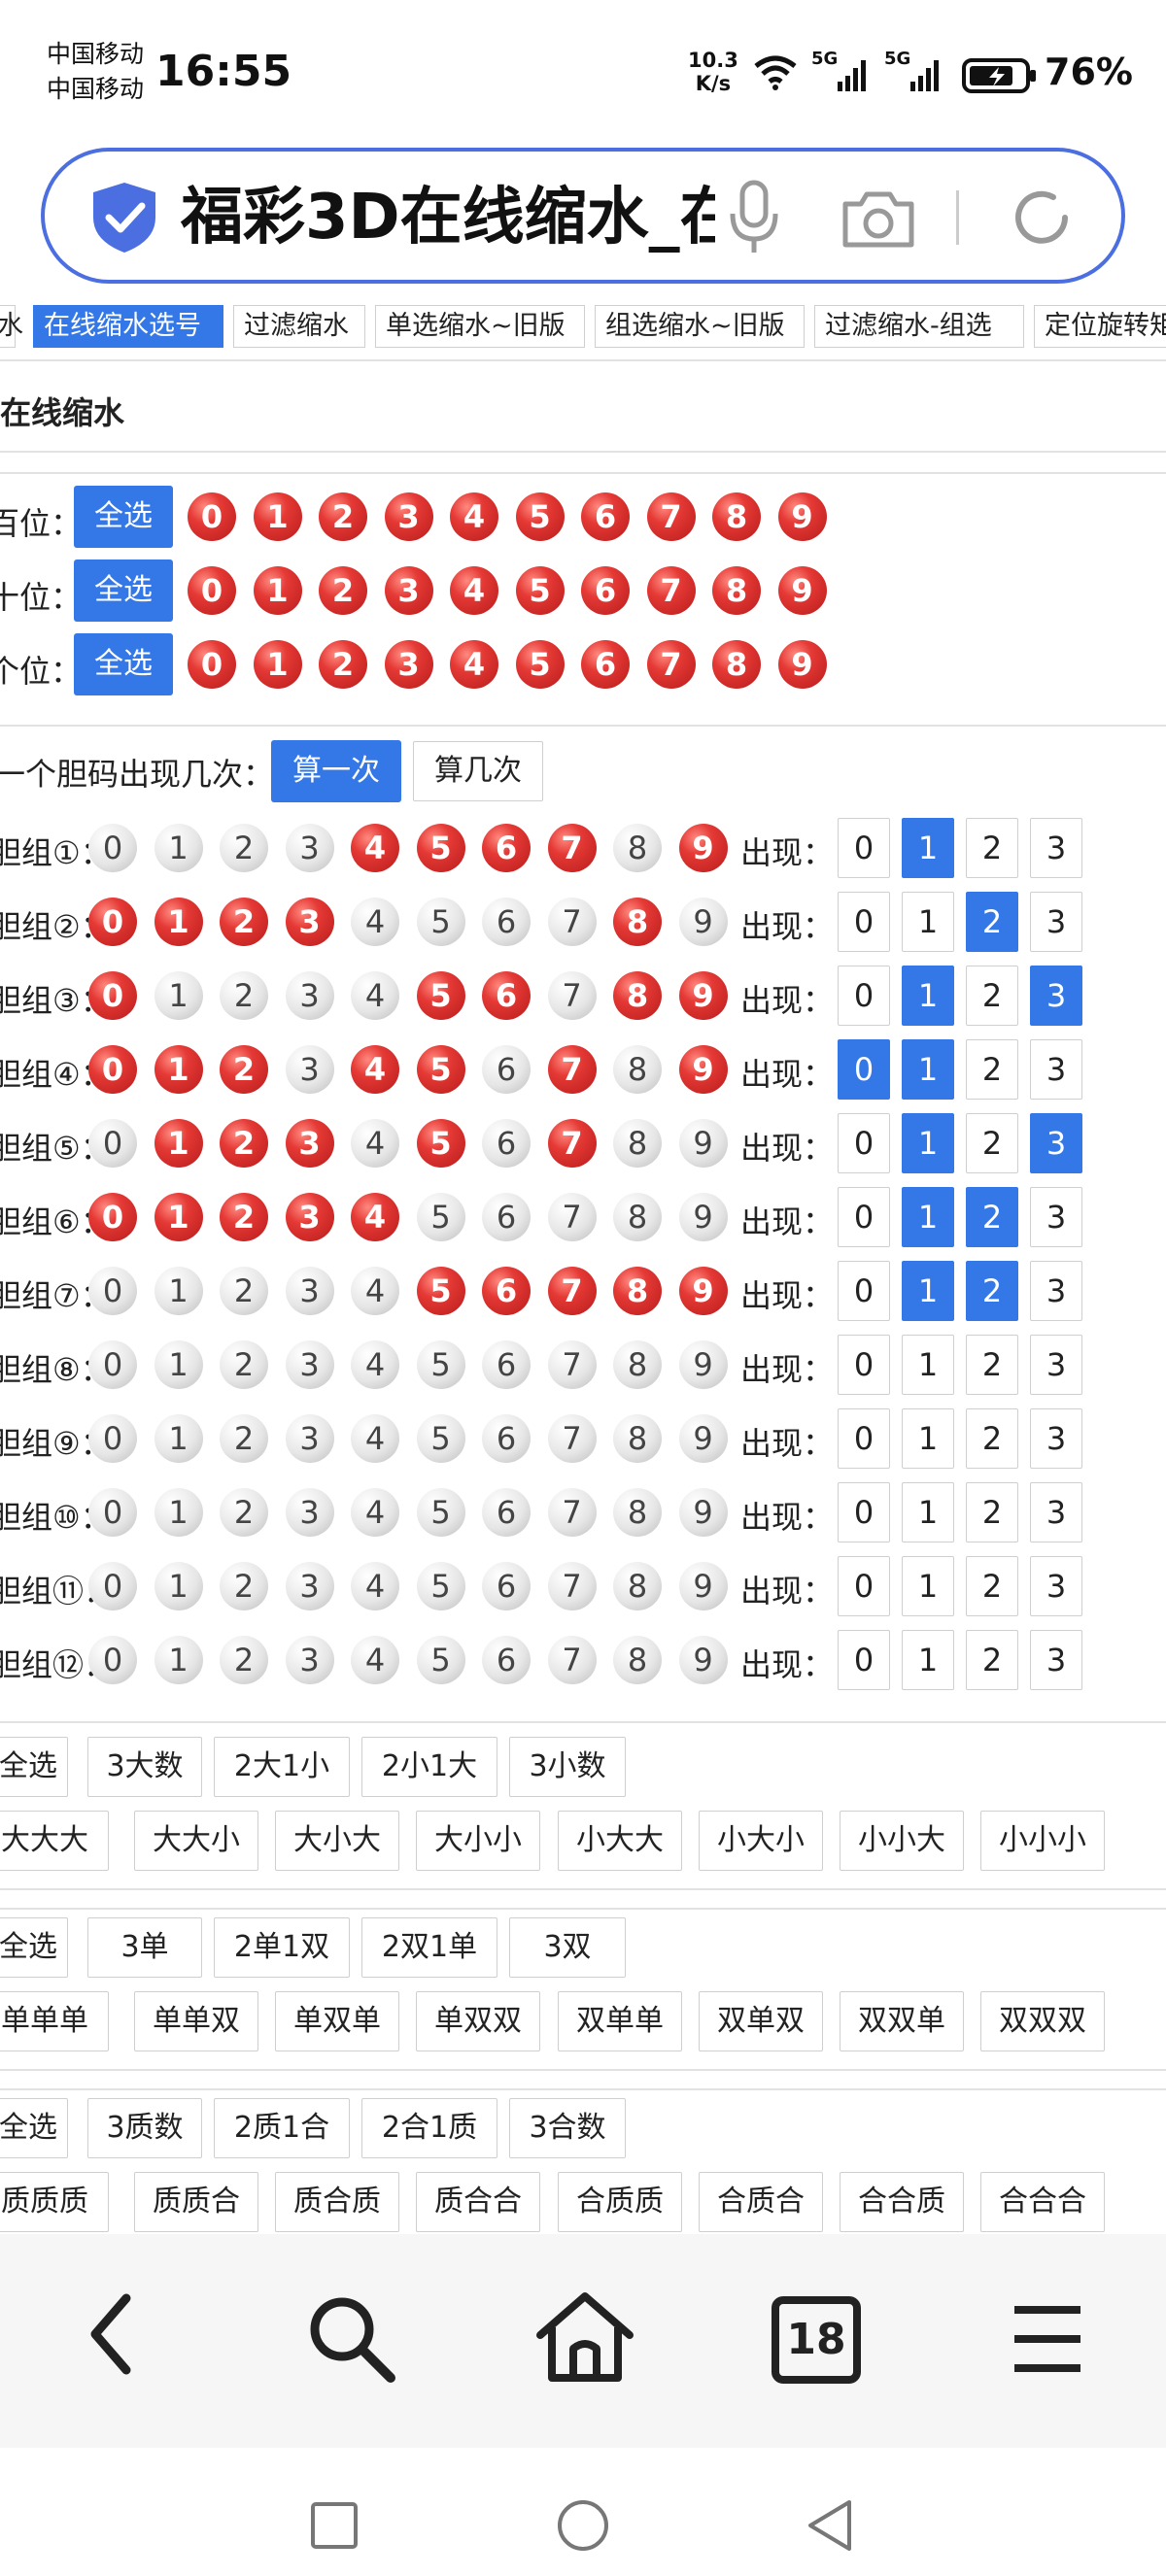 This screenshot has width=1166, height=2576. What do you see at coordinates (620, 2202) in the screenshot?
I see `prime-pattern-option: 合质质` at bounding box center [620, 2202].